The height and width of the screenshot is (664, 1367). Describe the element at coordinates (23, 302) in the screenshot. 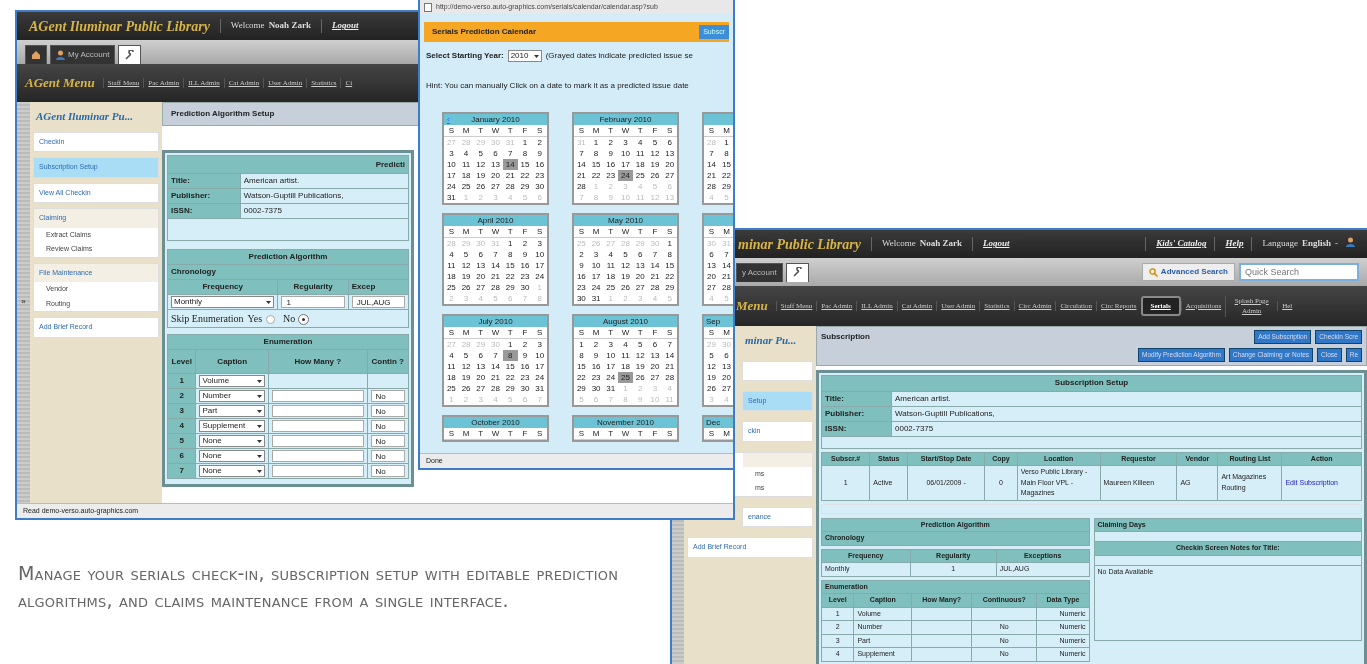

I see `expand-arrow: »` at that location.